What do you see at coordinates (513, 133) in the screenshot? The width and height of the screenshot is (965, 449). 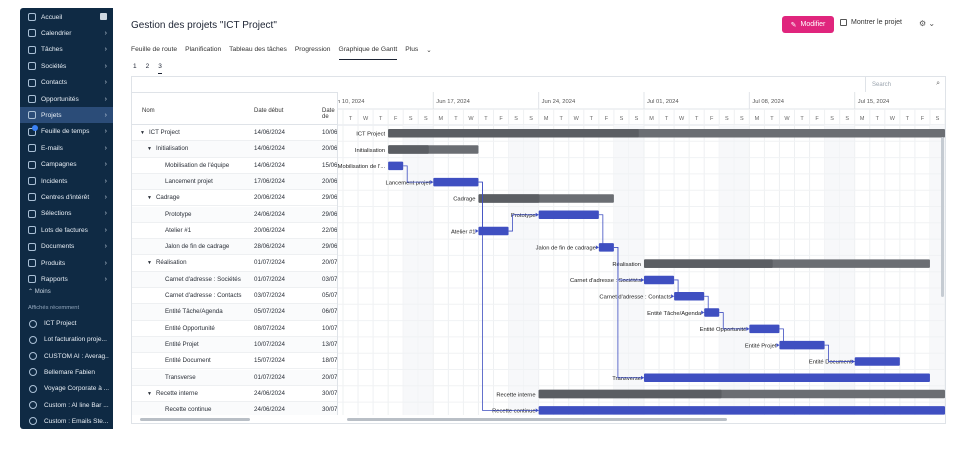 I see `gantt-progress` at bounding box center [513, 133].